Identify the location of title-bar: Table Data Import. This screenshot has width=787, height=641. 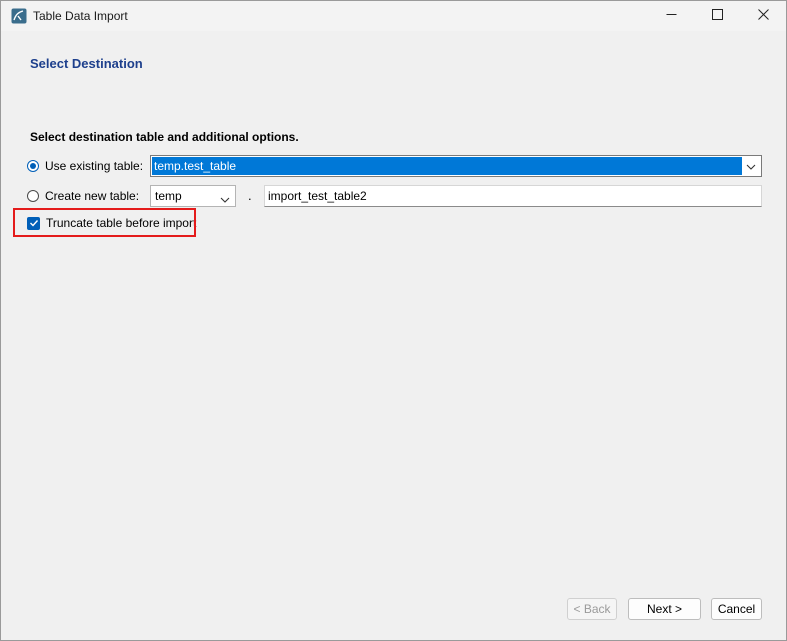
(393, 16).